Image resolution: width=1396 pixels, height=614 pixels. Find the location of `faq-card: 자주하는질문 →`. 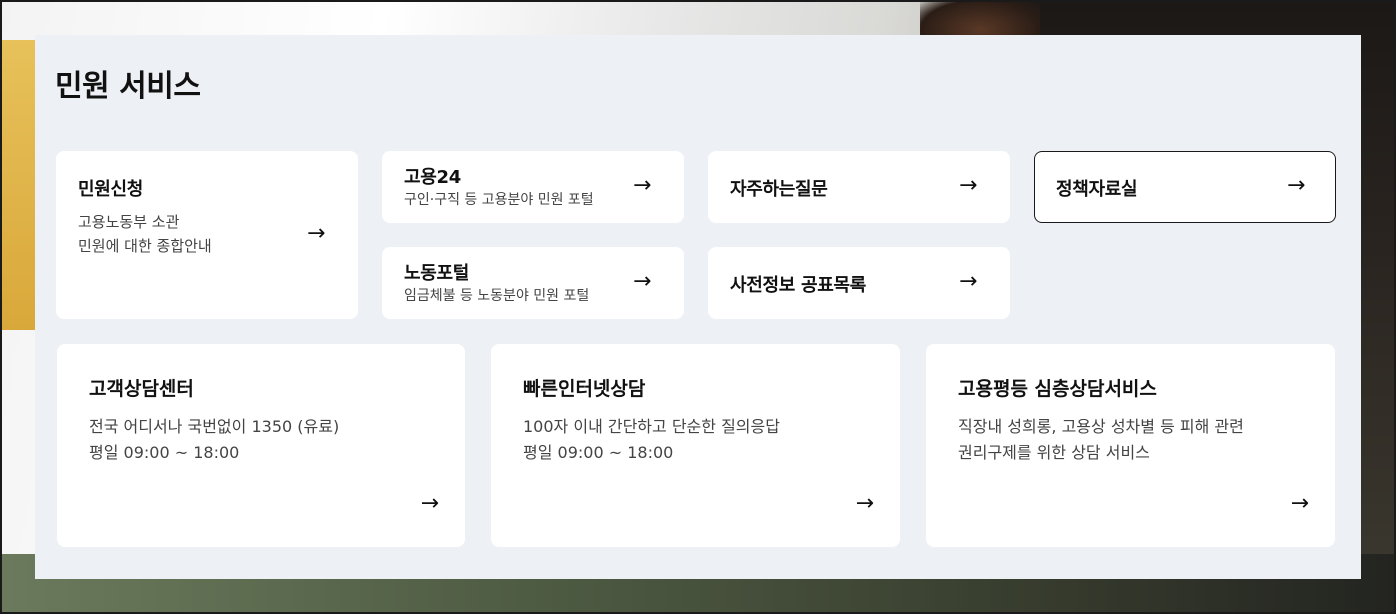

faq-card: 자주하는질문 → is located at coordinates (859, 187).